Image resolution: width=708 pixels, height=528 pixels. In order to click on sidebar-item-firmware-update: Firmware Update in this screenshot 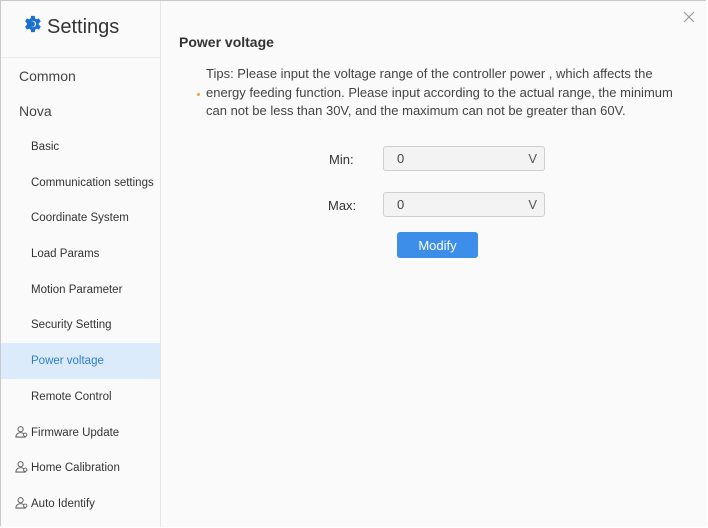, I will do `click(80, 433)`.